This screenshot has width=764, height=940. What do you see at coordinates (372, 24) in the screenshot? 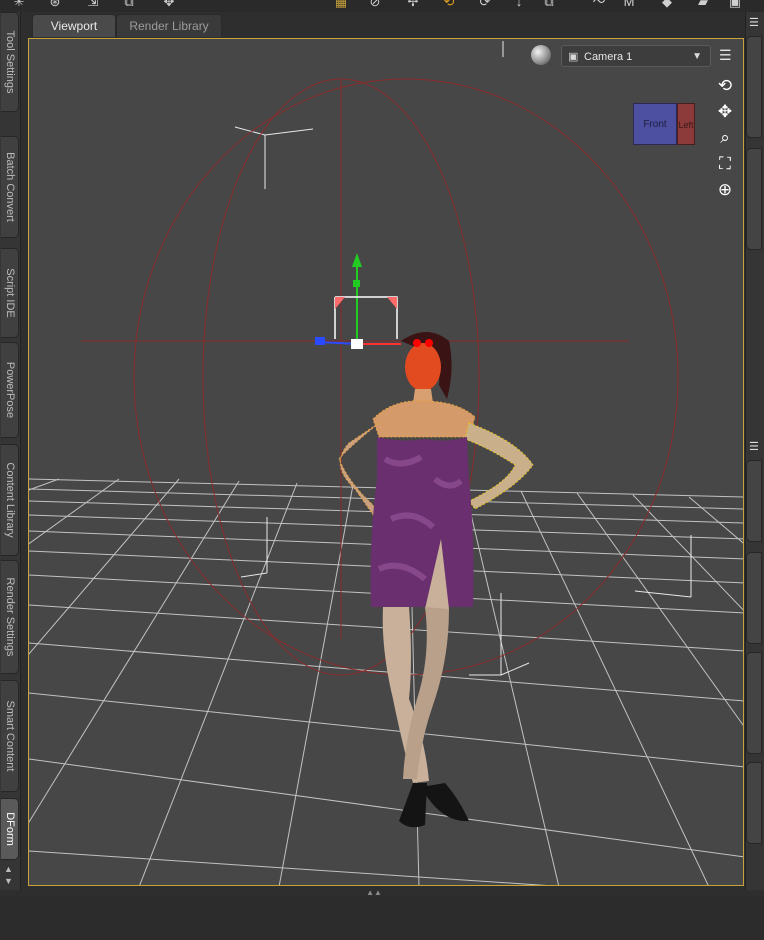
I see `pane-tab-bar: Viewport Render Library` at bounding box center [372, 24].